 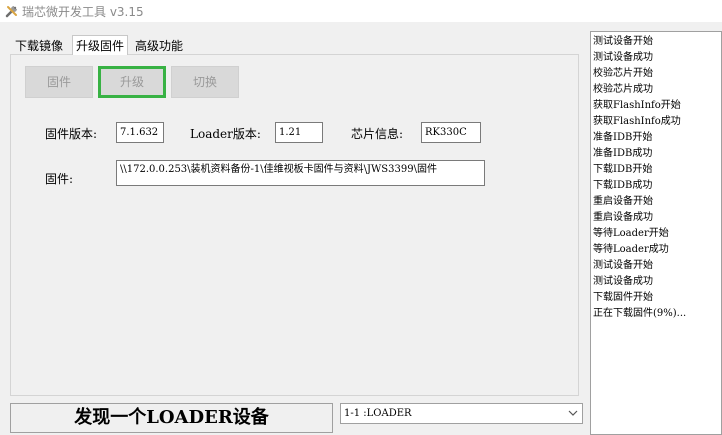 What do you see at coordinates (171, 418) in the screenshot?
I see `status-message: 发现一个LOADER设备` at bounding box center [171, 418].